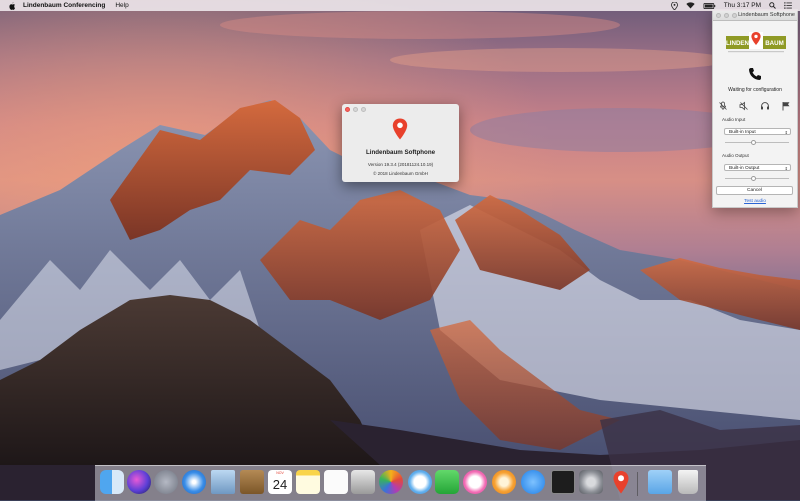  Describe the element at coordinates (772, 5) in the screenshot. I see `spotlight-search-icon` at that location.